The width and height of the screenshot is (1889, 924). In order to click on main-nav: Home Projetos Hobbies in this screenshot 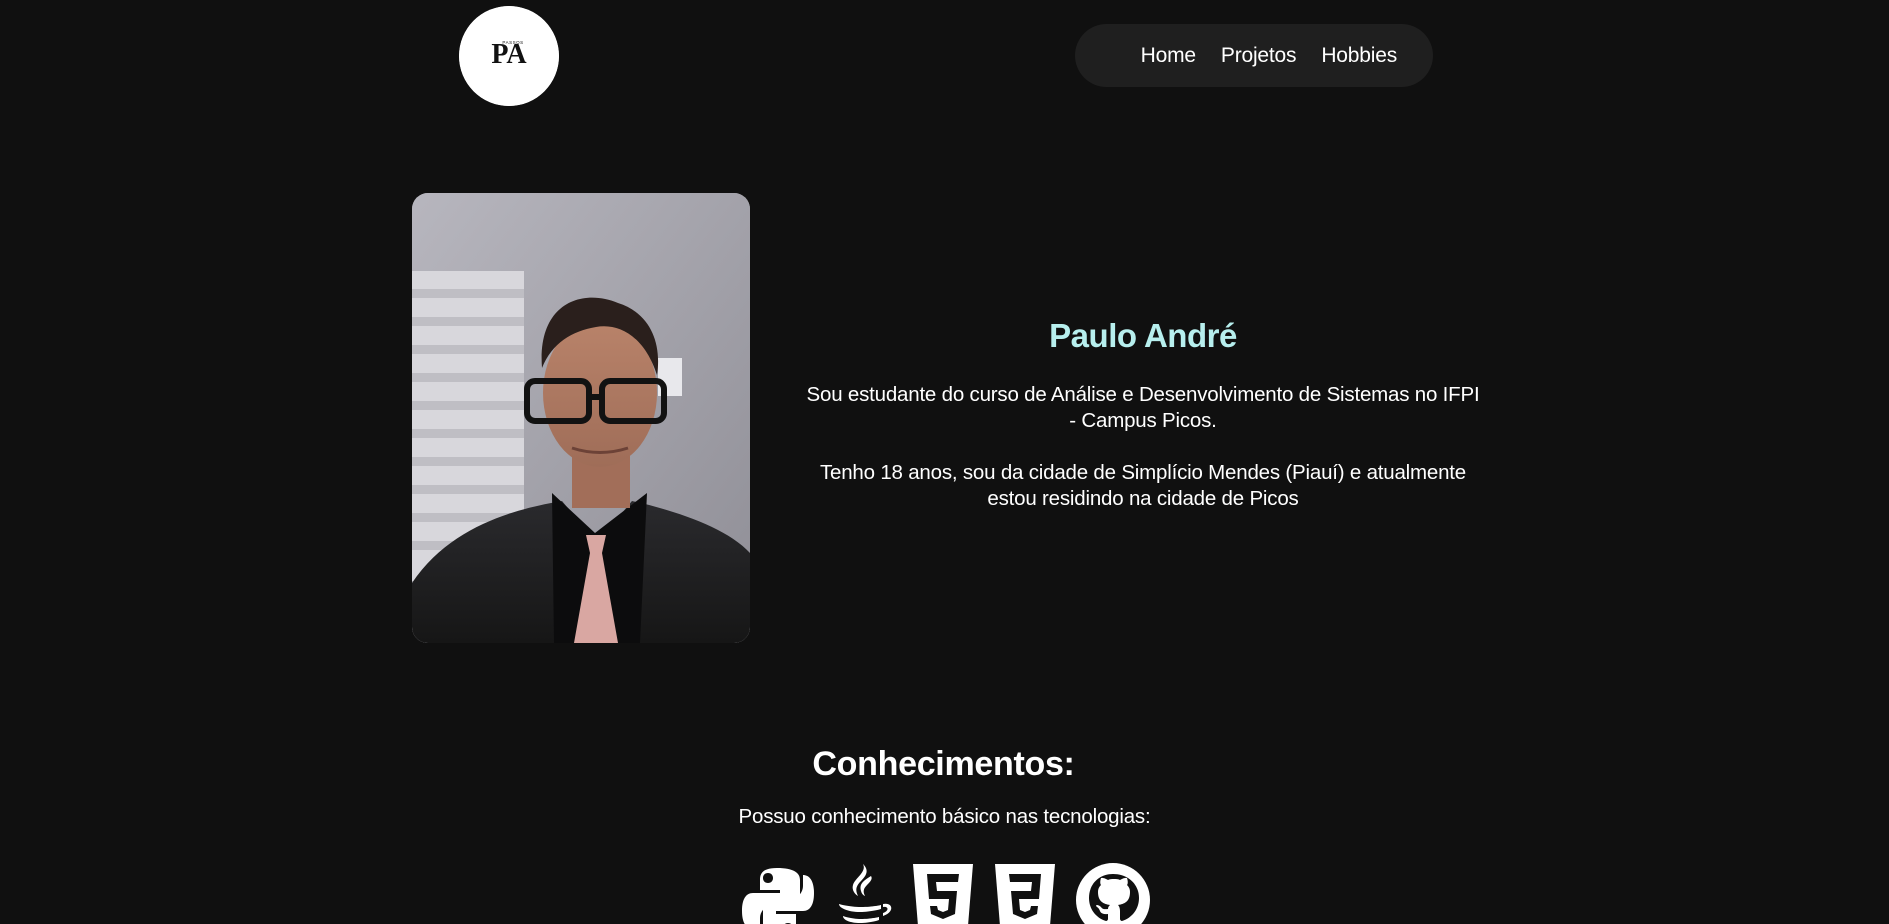, I will do `click(1254, 55)`.